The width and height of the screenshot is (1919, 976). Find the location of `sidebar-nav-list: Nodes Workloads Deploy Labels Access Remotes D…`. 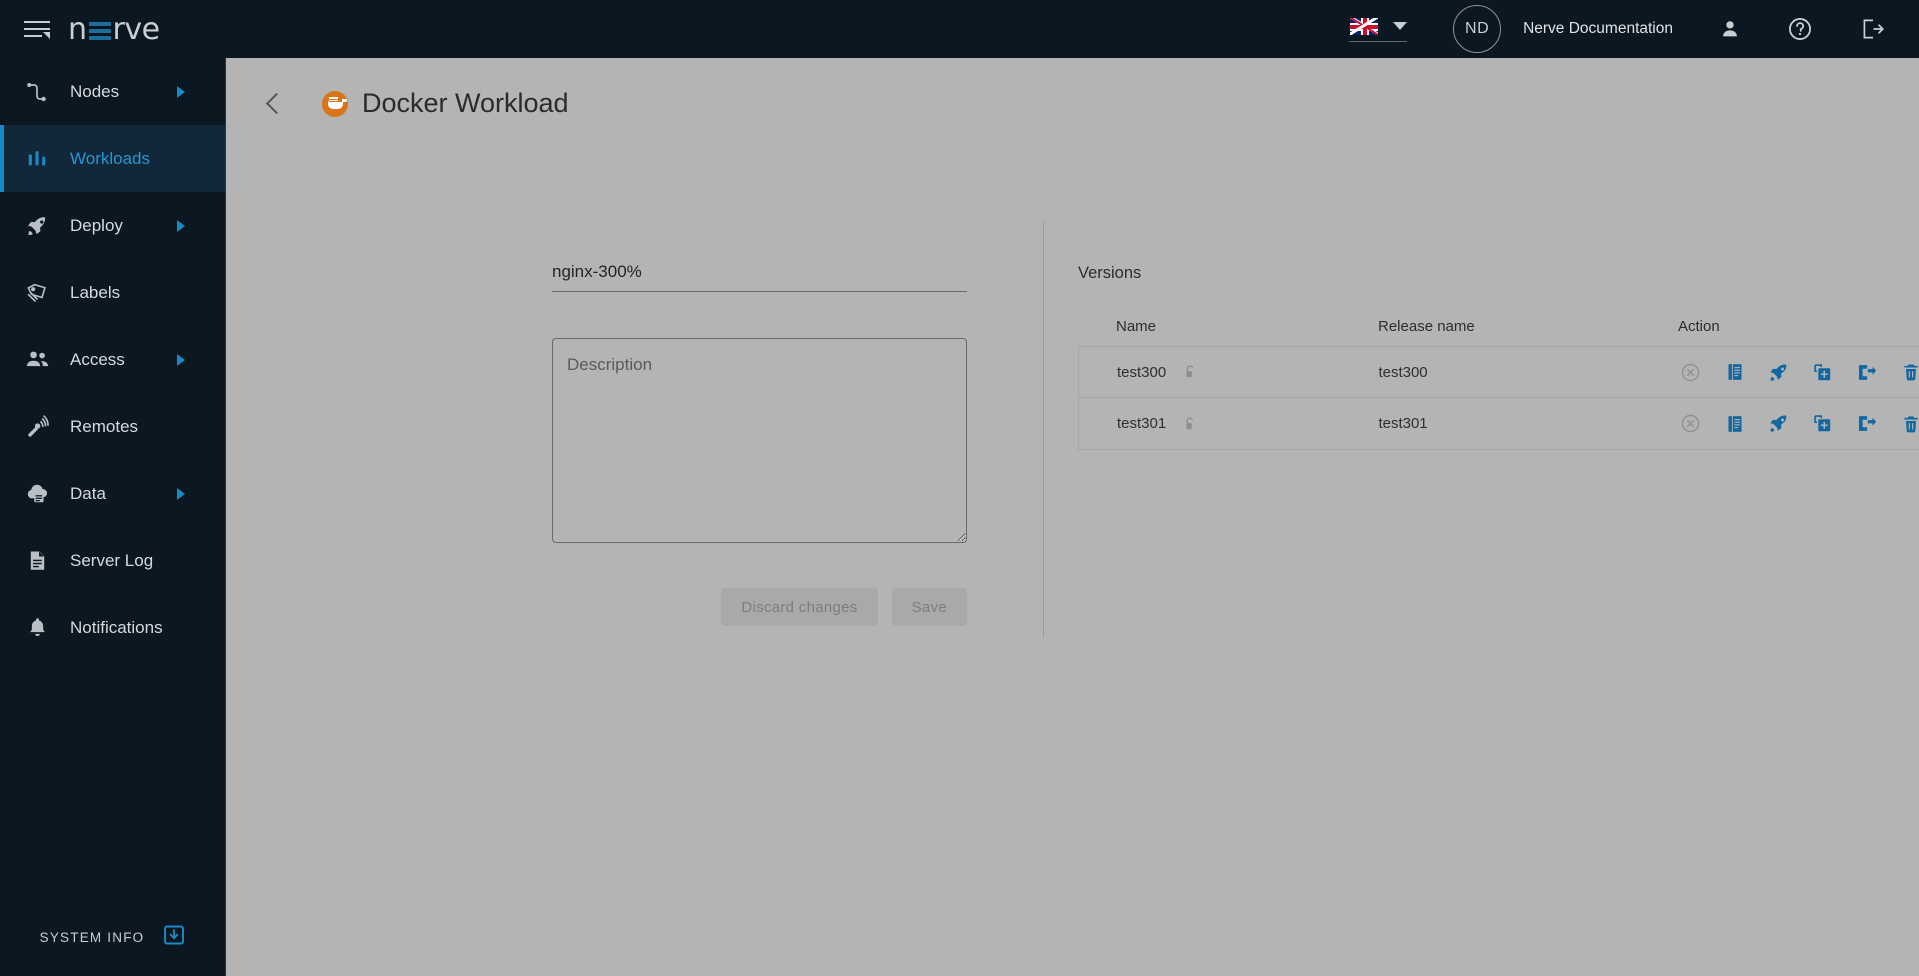

sidebar-nav-list: Nodes Workloads Deploy Labels Access Remotes D… is located at coordinates (112, 359).